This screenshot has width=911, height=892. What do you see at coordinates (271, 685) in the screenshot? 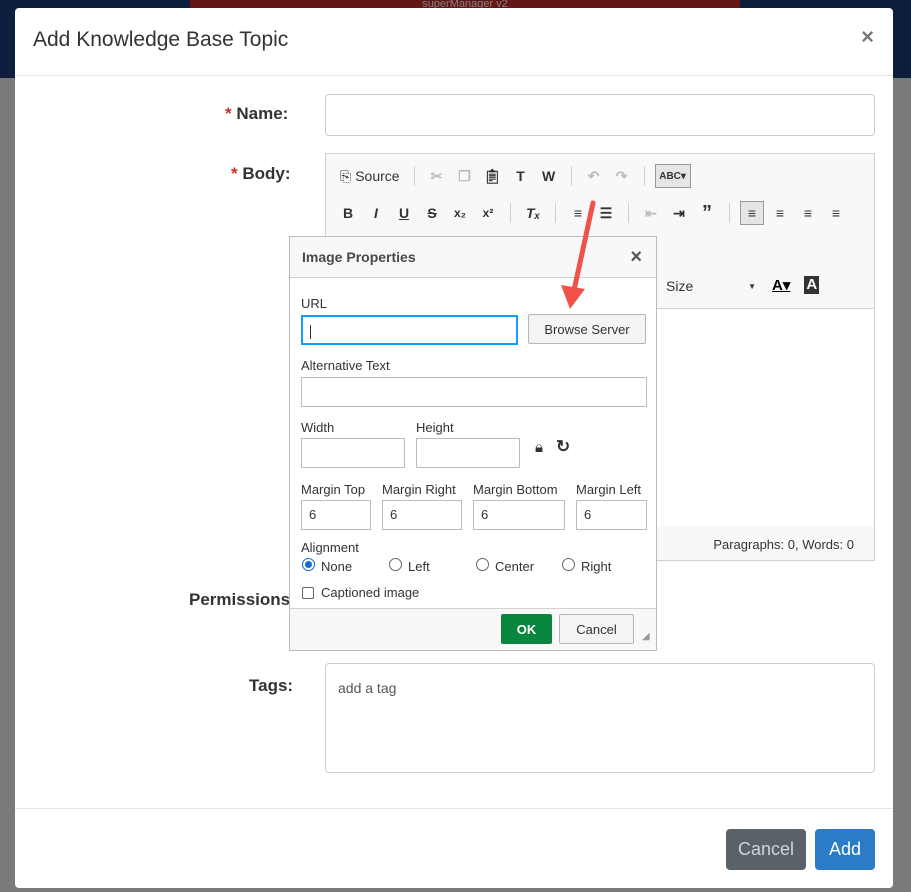
I see `tags-label: Tags:` at bounding box center [271, 685].